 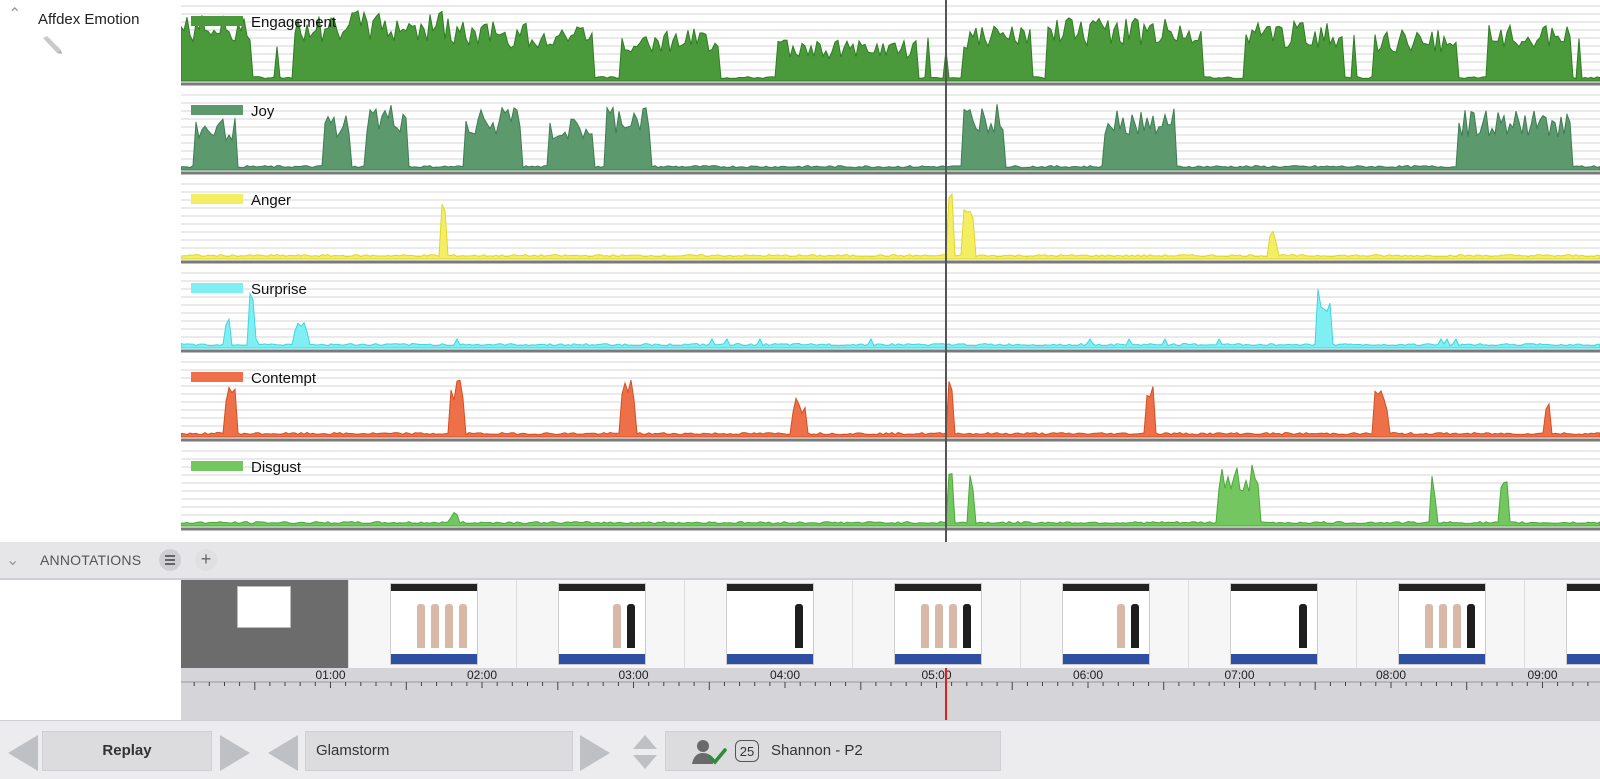 I want to click on emotion-track: Anger, so click(x=890, y=223).